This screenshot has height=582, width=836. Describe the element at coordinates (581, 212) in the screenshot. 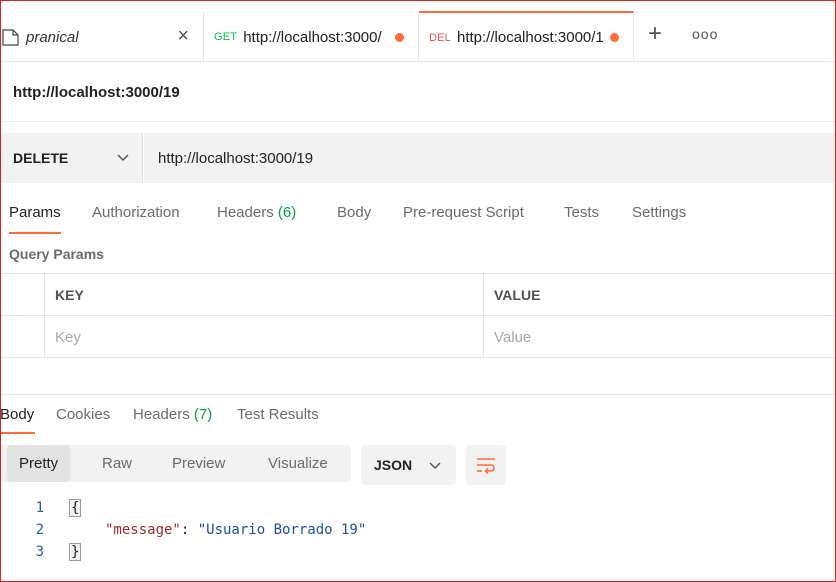

I see `tab-tests: Tests` at that location.